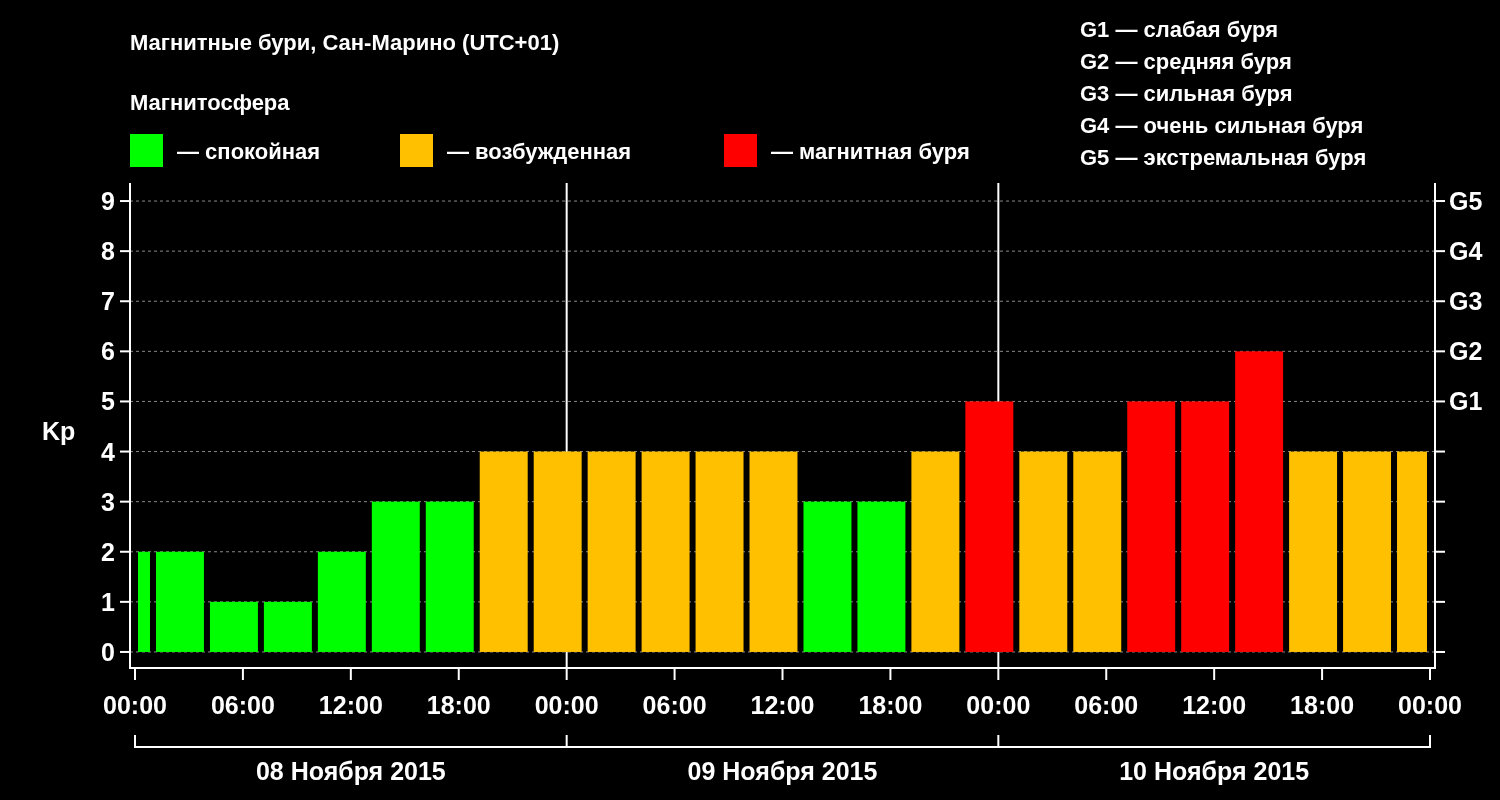 The image size is (1500, 800). I want to click on y-axis-label: Kp, so click(59, 431).